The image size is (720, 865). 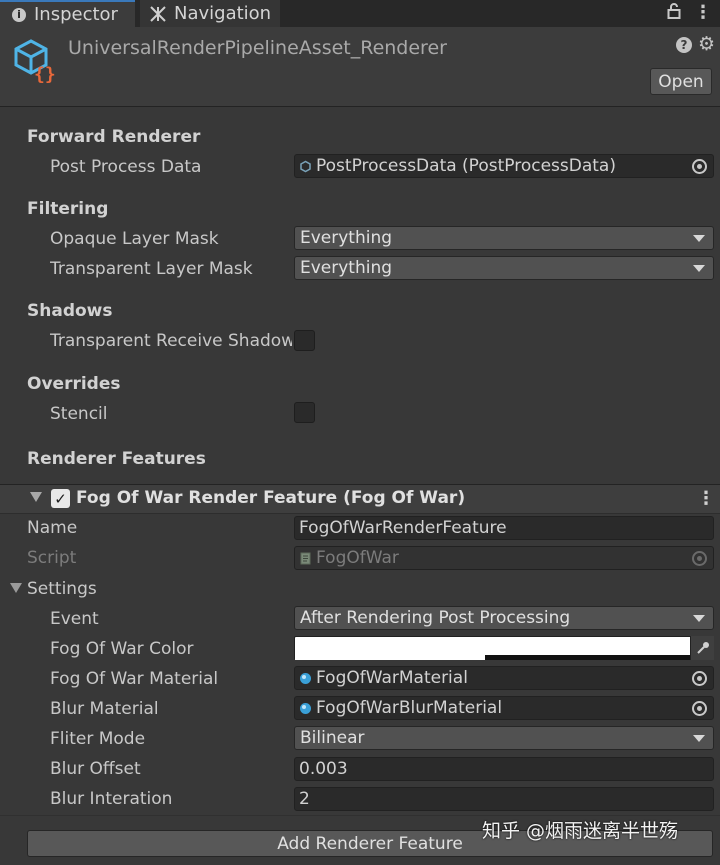 I want to click on name-field: FogOfWarRenderFeature, so click(x=504, y=528).